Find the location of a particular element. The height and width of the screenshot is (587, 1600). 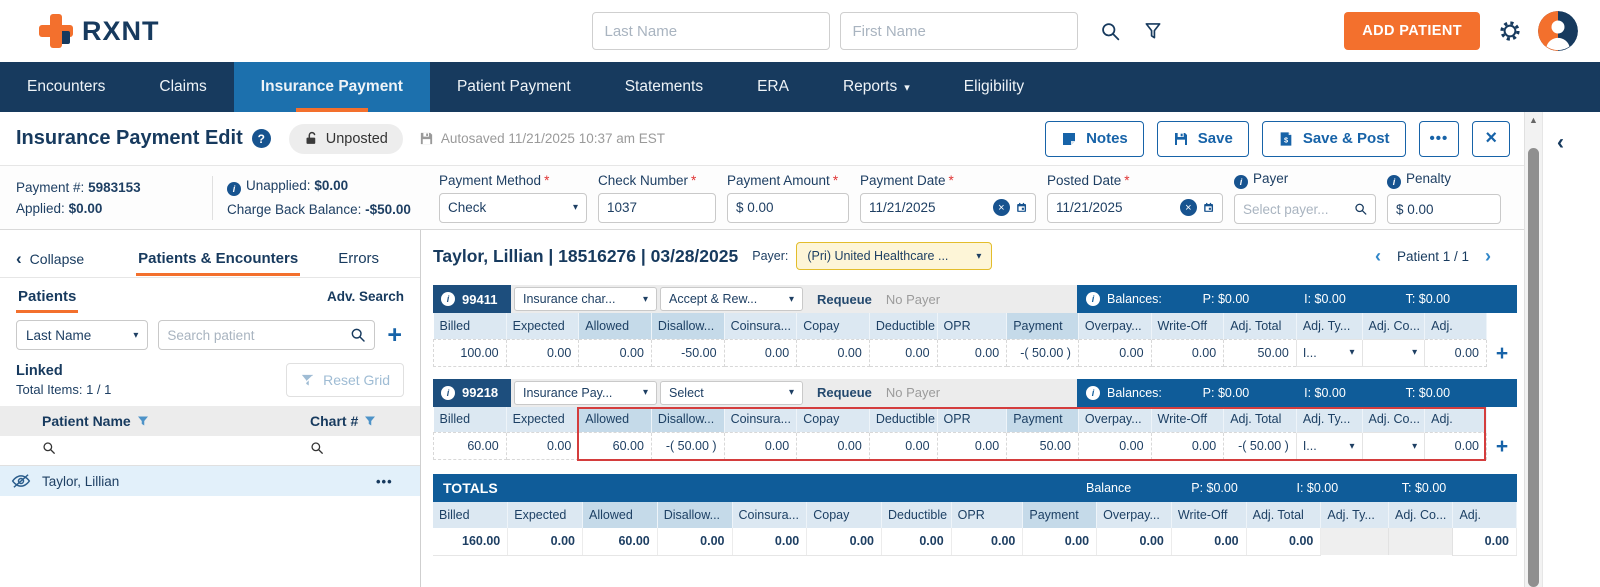

column-header-patient-name: Patient Name is located at coordinates (176, 421).